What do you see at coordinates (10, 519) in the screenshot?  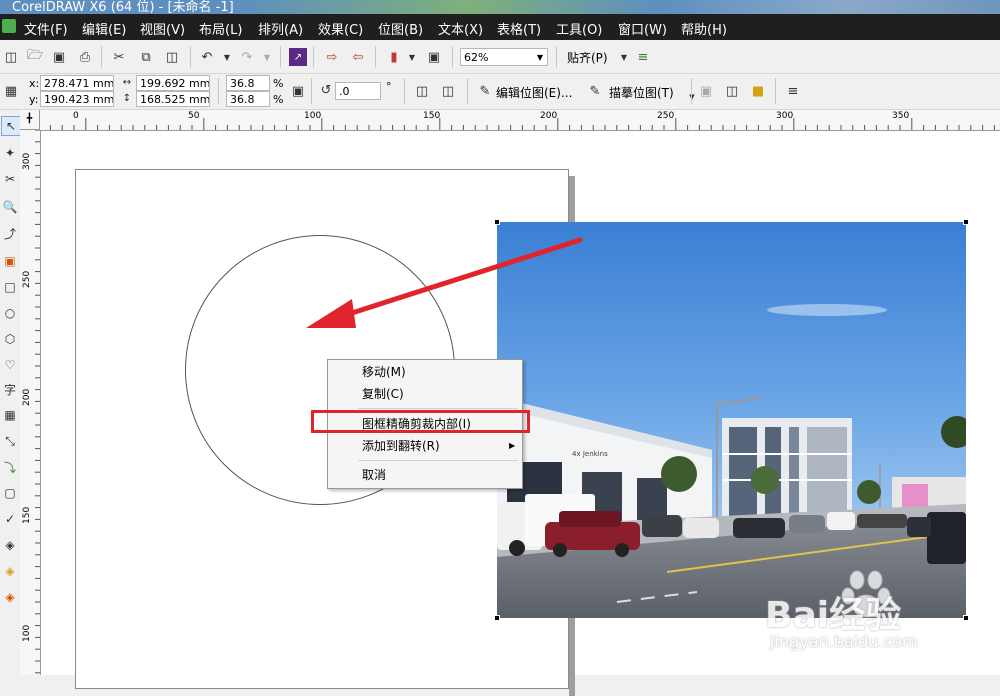 I see `eyedropper-tool-icon: ✓` at bounding box center [10, 519].